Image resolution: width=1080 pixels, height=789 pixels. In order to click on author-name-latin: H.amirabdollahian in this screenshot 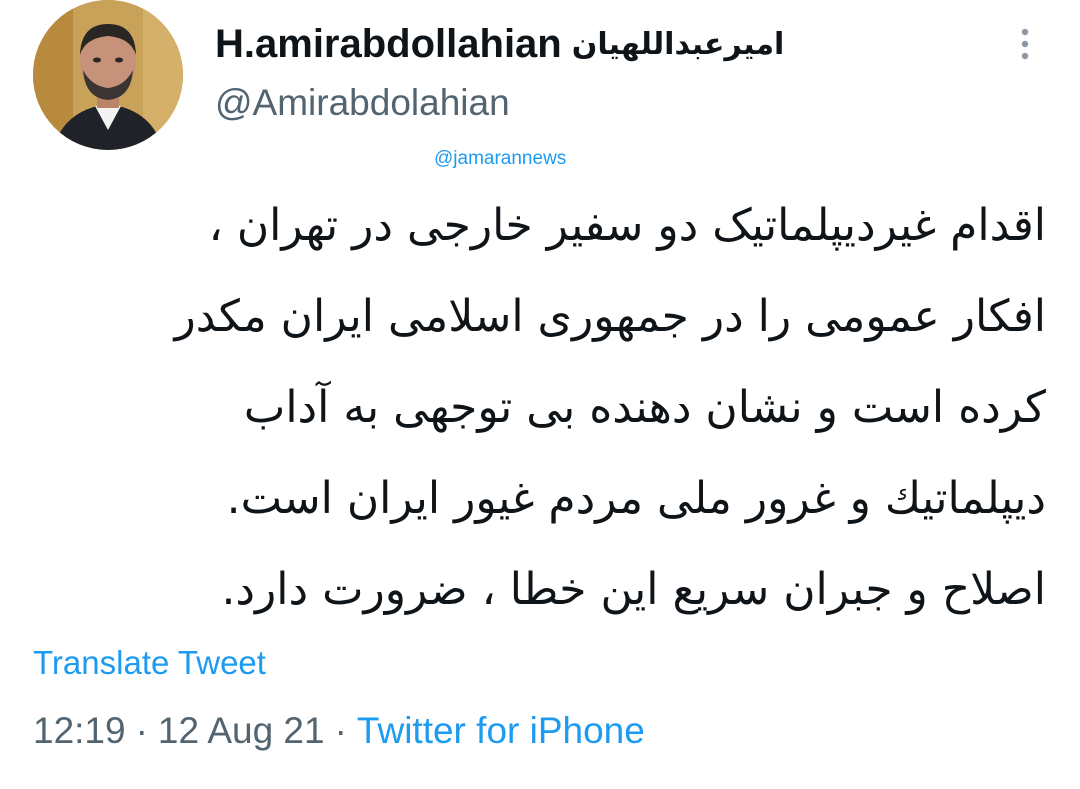, I will do `click(388, 44)`.